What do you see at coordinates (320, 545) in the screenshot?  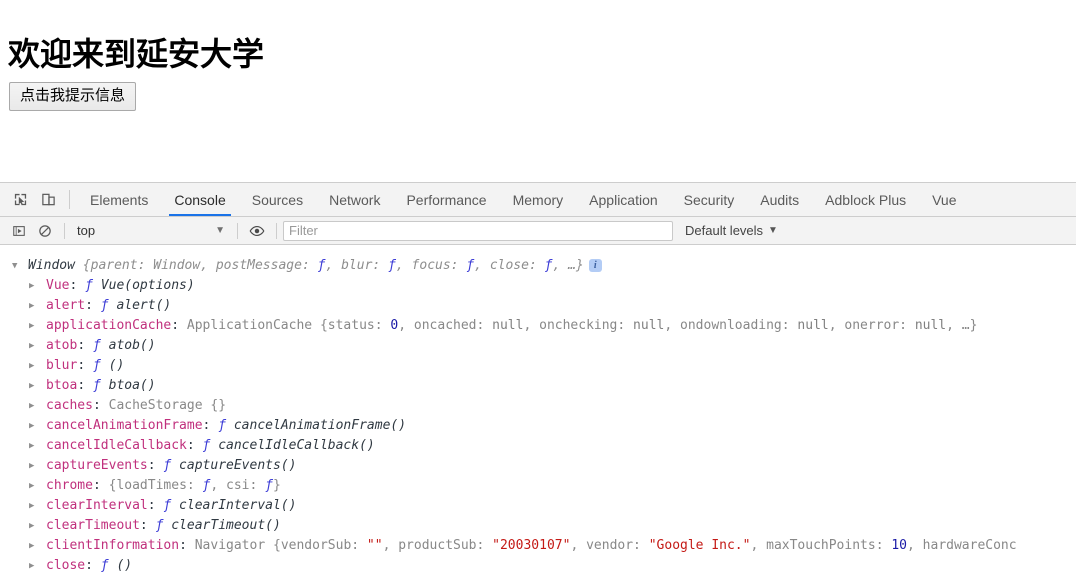 I see `log-token: {vendorSub:` at bounding box center [320, 545].